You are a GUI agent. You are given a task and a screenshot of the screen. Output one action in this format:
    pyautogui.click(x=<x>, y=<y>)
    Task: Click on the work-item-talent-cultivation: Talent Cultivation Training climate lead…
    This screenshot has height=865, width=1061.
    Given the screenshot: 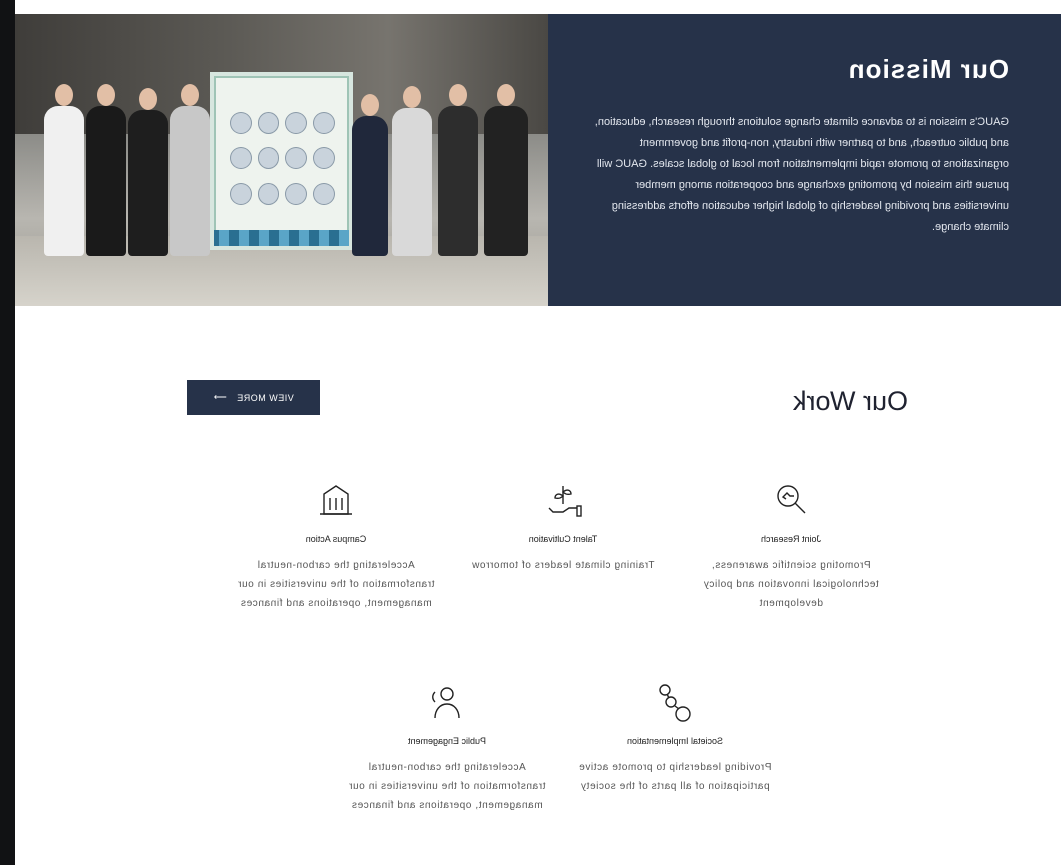 What is the action you would take?
    pyautogui.click(x=563, y=527)
    